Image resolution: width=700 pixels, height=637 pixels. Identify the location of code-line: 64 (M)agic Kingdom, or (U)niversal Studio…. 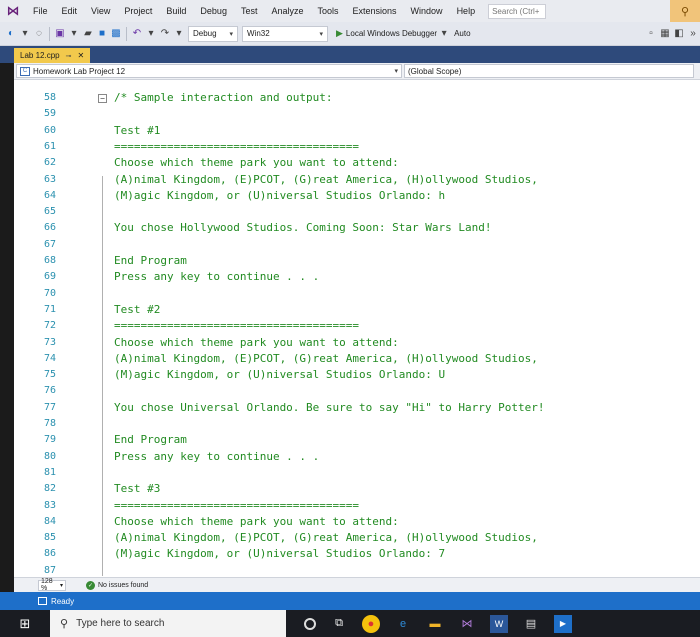
(357, 196).